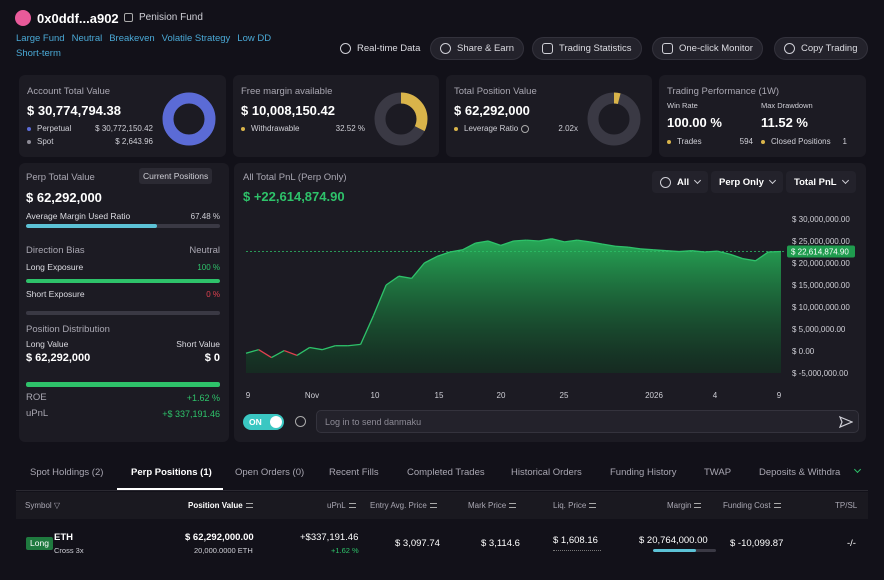  Describe the element at coordinates (492, 110) in the screenshot. I see `card-value: $ 62,292,000` at that location.